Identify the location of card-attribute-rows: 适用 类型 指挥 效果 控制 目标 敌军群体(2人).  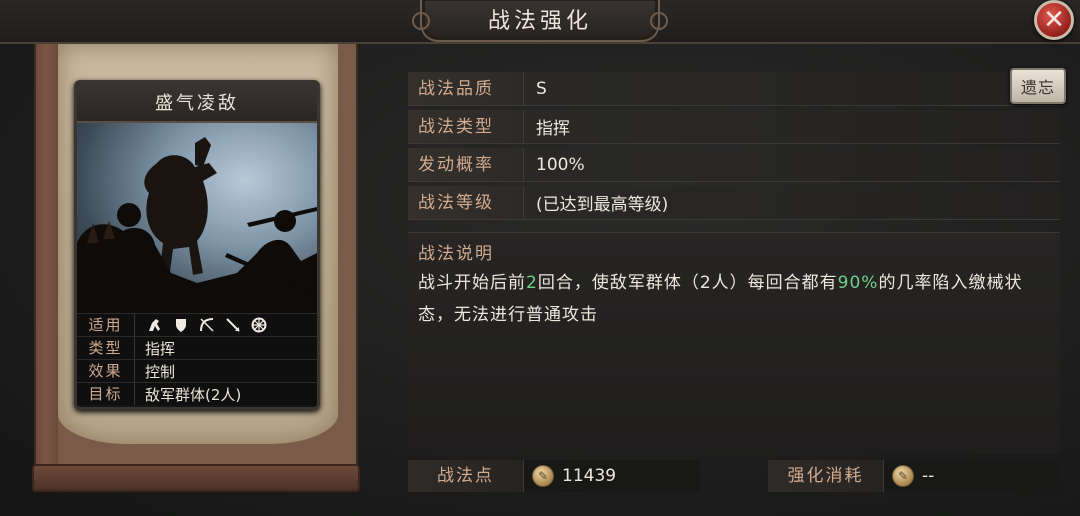
(197, 359).